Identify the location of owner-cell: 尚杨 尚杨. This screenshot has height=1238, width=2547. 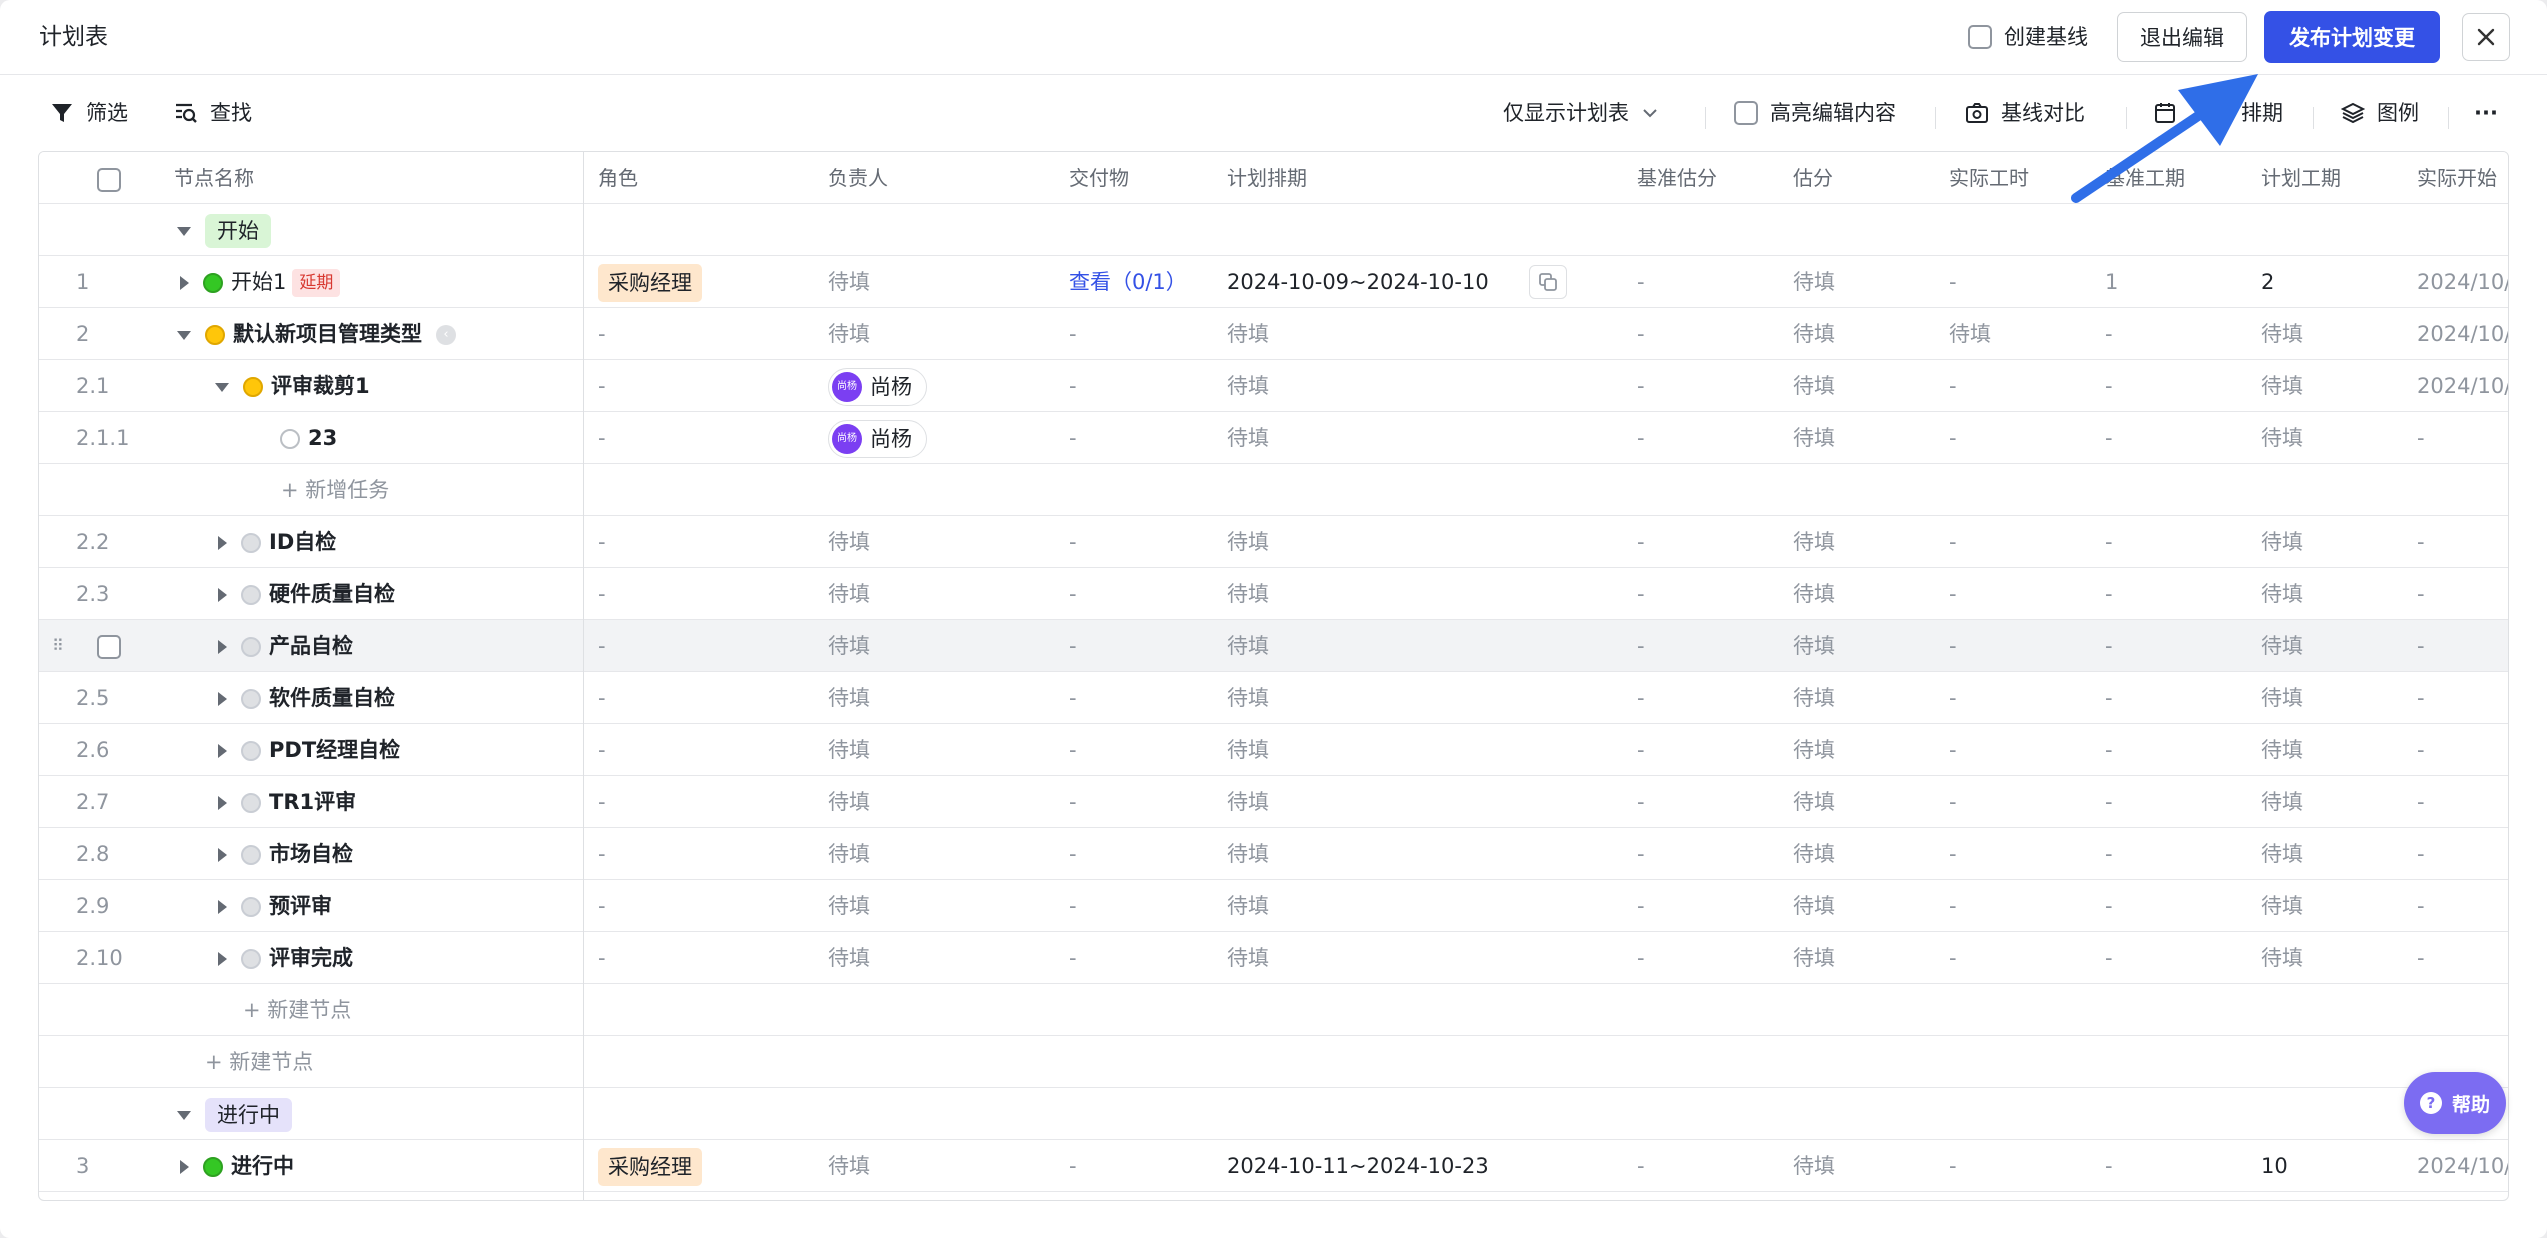
(877, 438).